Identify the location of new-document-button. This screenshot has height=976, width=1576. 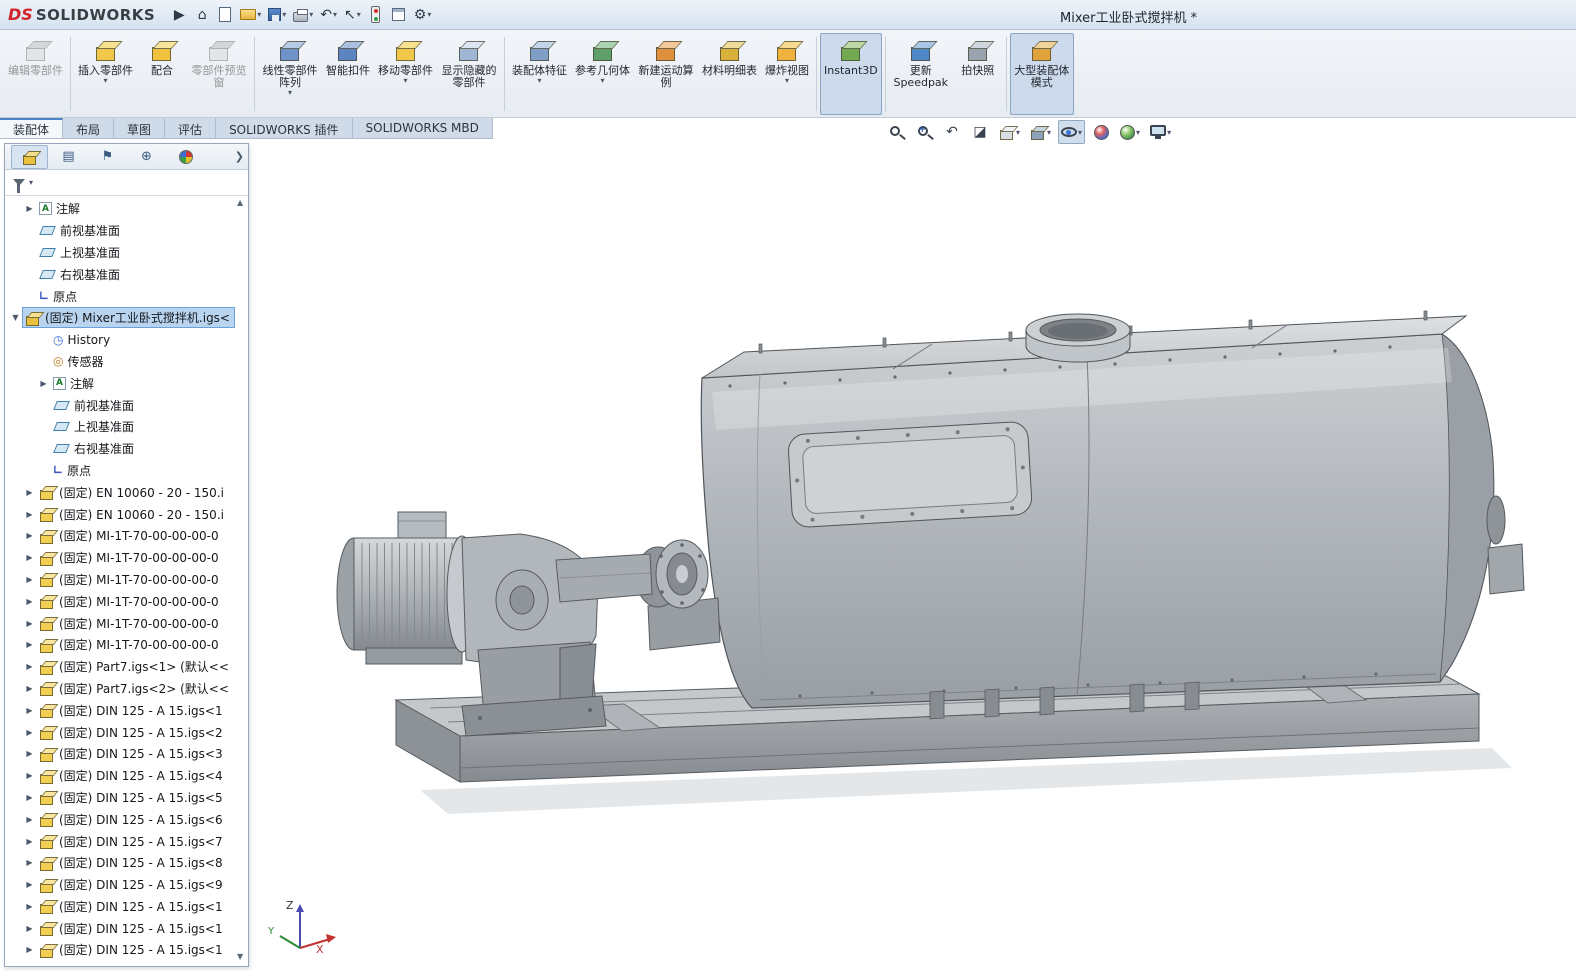
(225, 15).